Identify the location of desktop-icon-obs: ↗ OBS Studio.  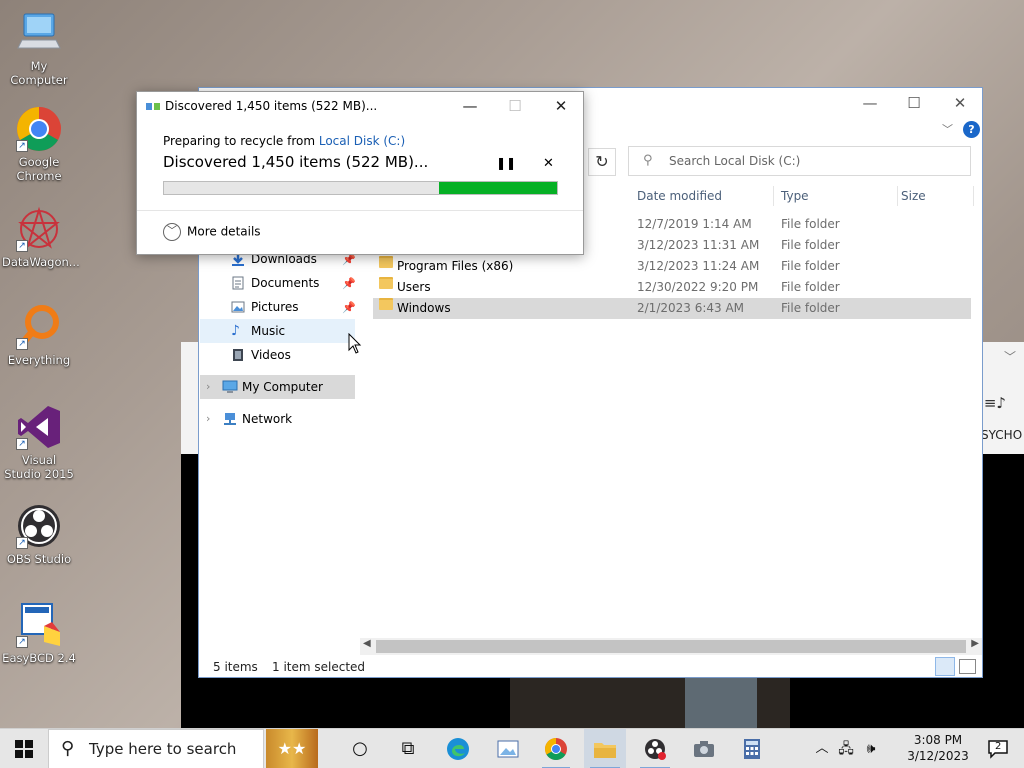
(39, 534).